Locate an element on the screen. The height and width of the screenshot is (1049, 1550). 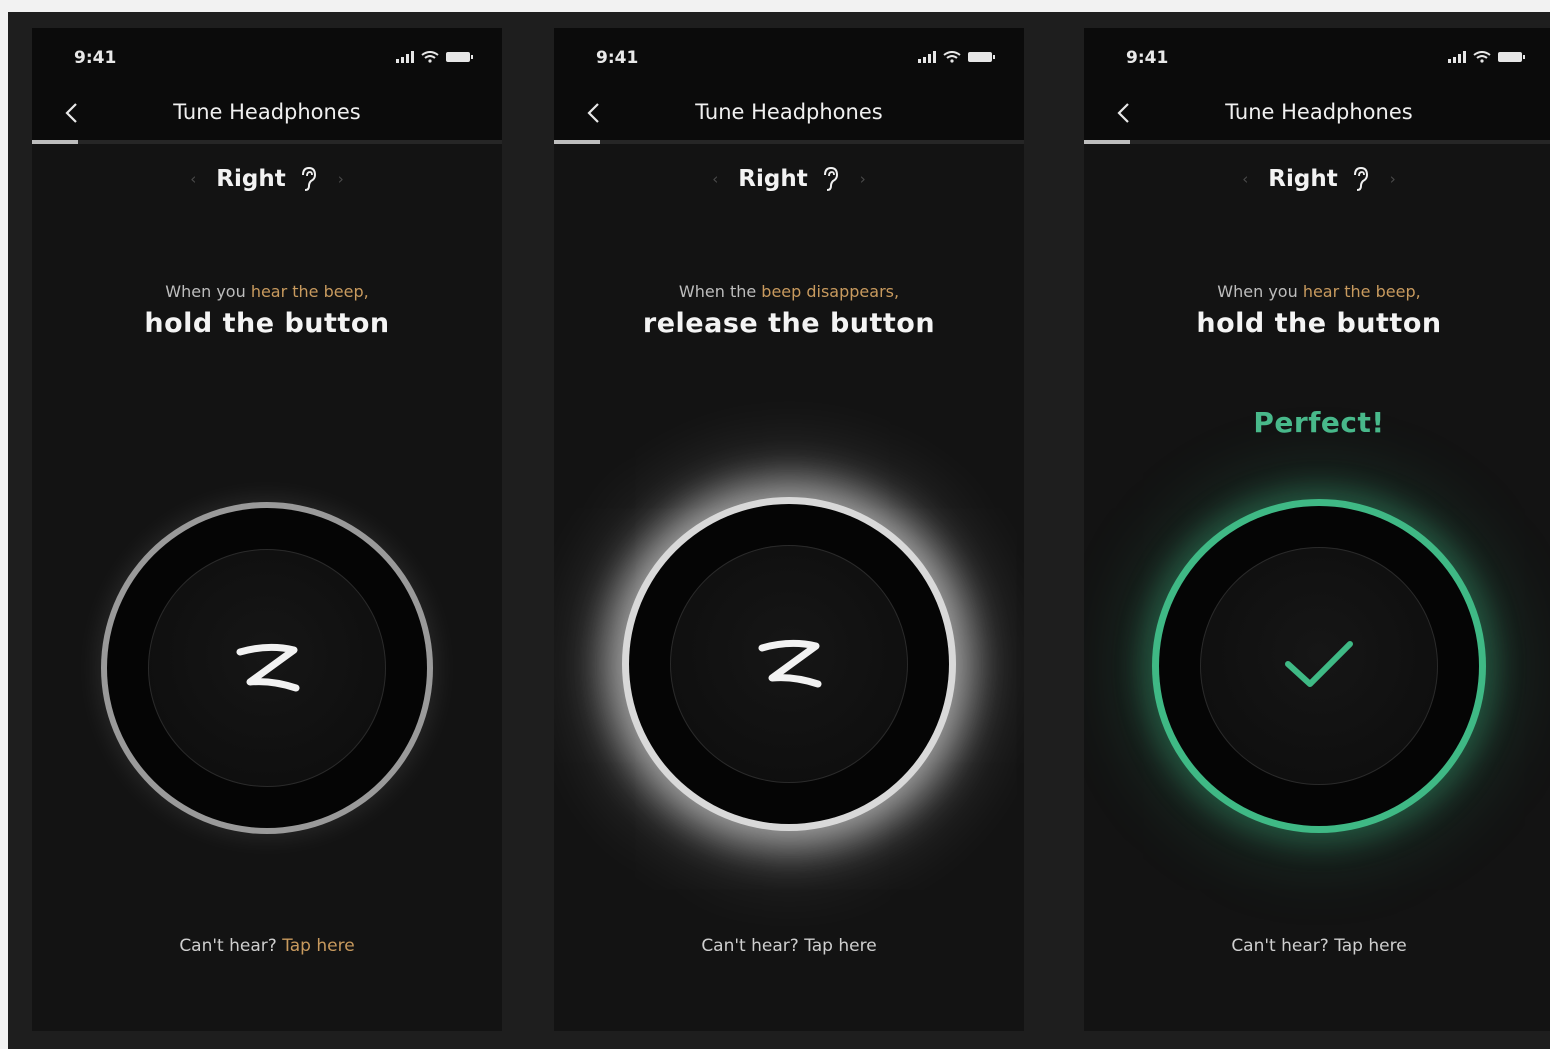
instruction-highlight: beep disappears, is located at coordinates (830, 291).